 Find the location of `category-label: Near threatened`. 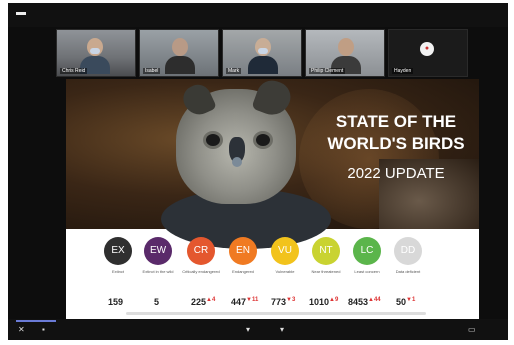

category-label: Near threatened is located at coordinates (326, 271).